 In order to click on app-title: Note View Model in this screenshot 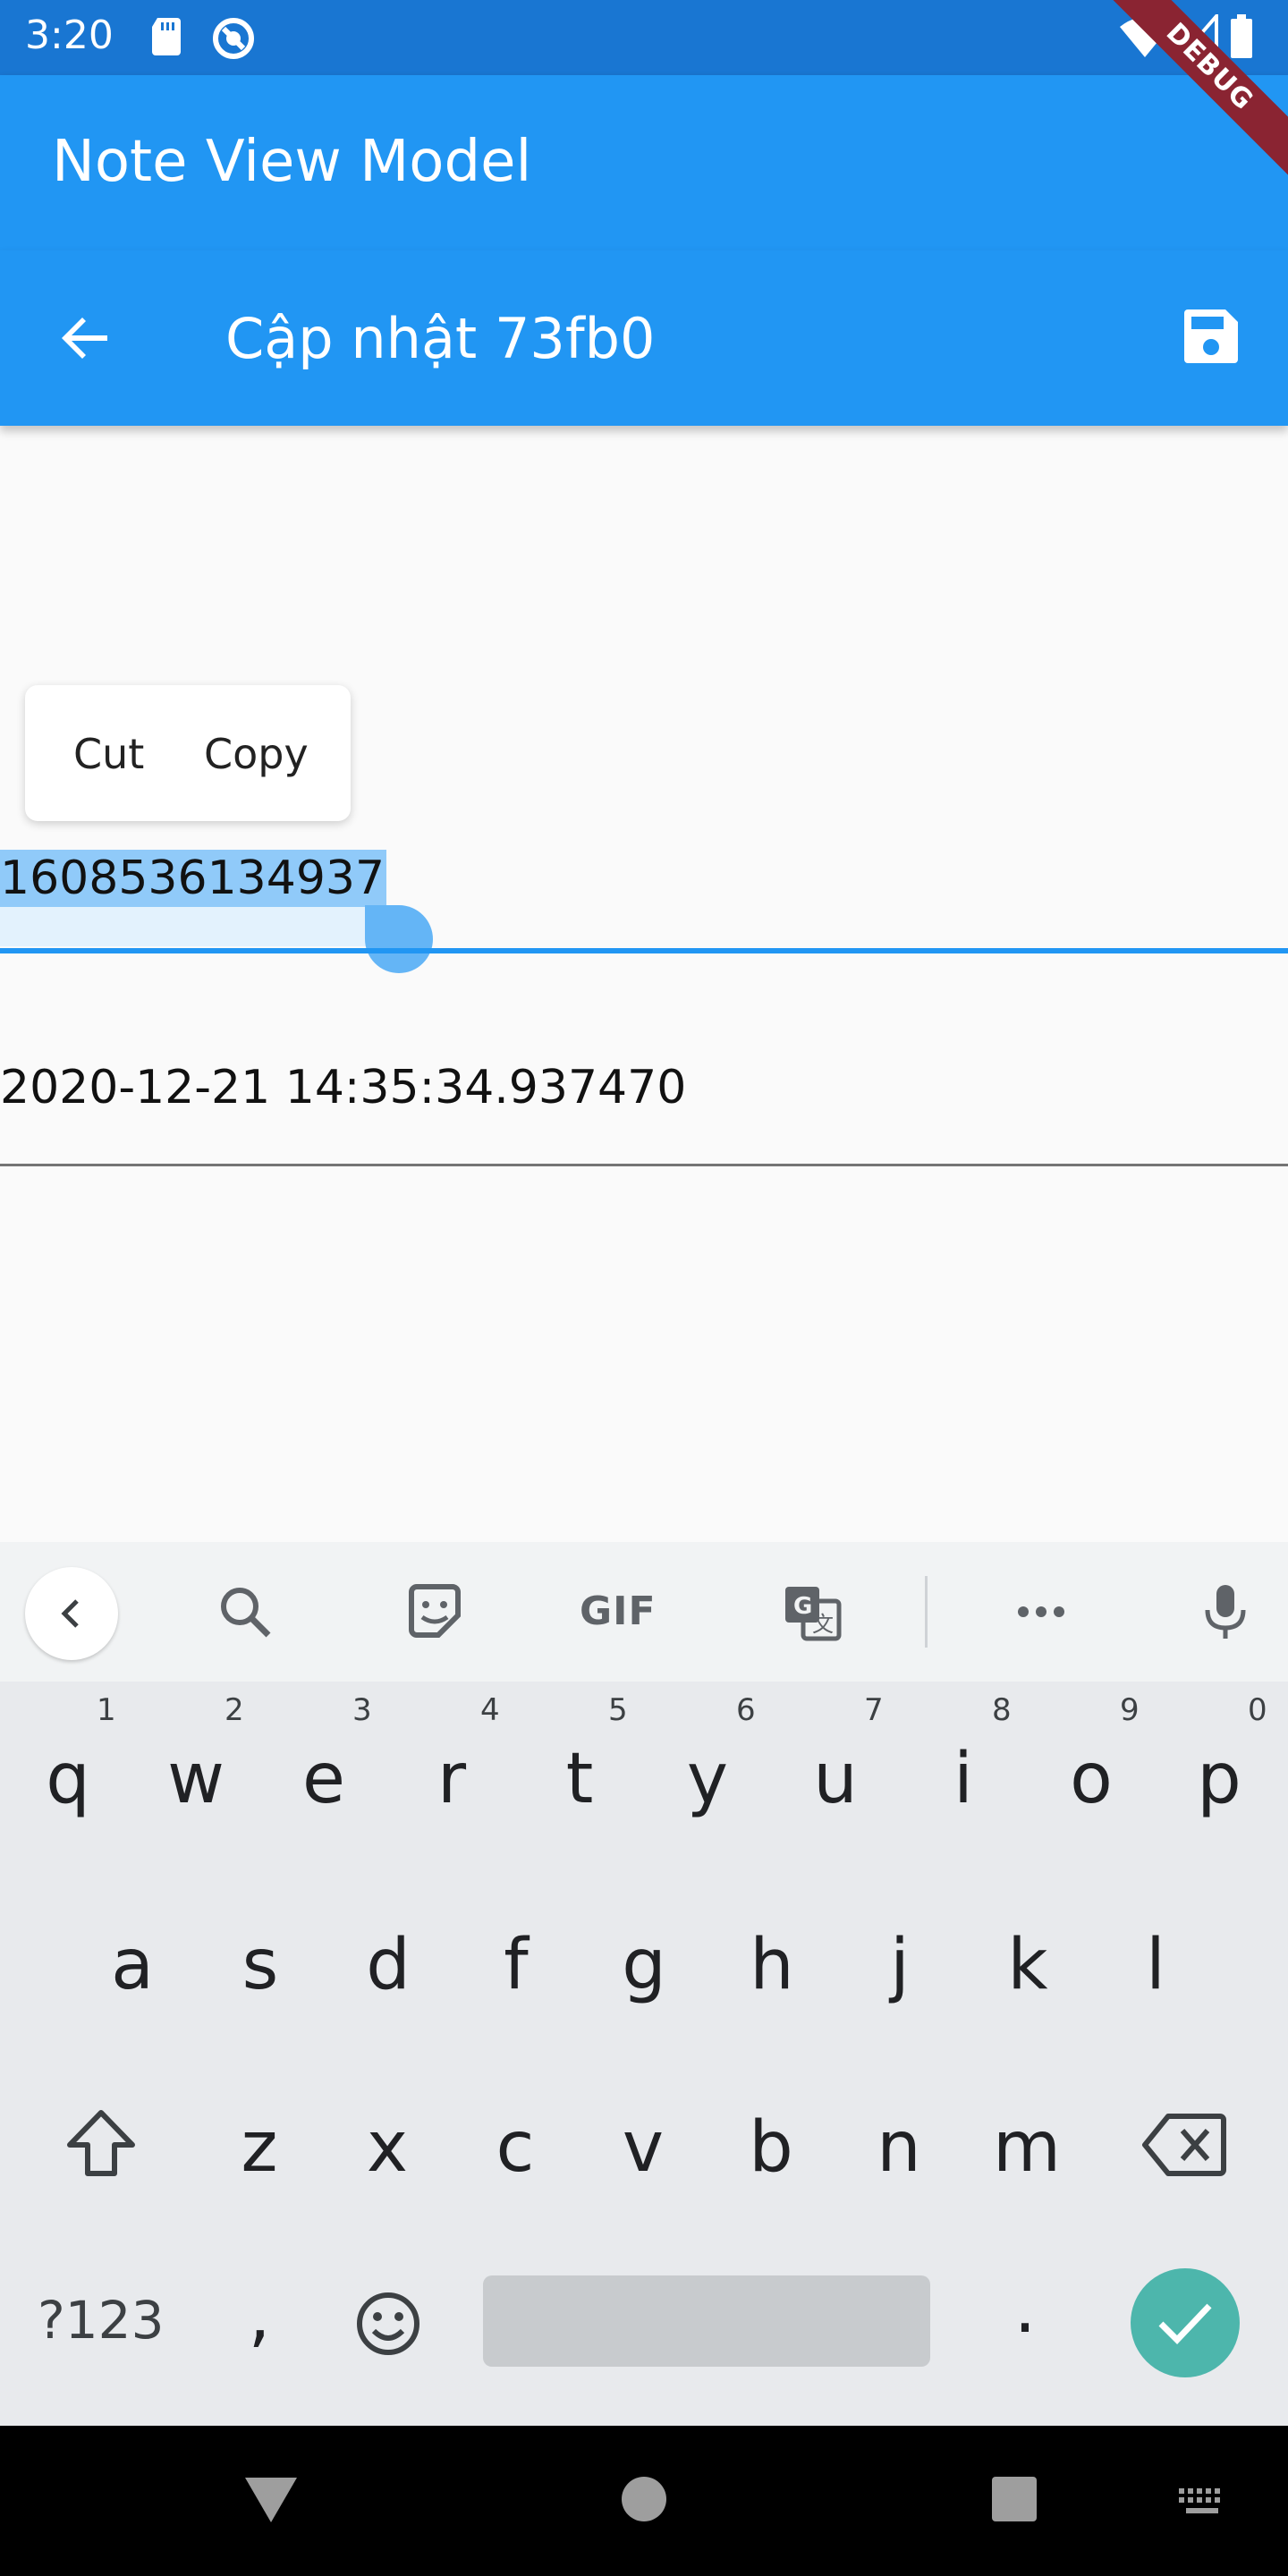, I will do `click(292, 162)`.